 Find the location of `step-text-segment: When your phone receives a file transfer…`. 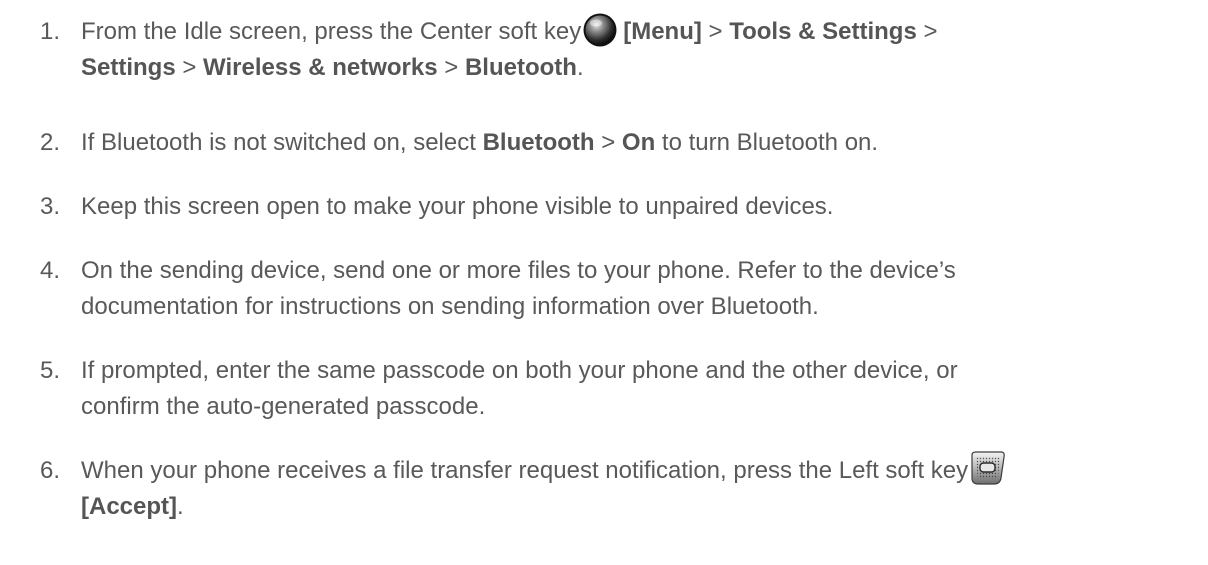

step-text-segment: When your phone receives a file transfer… is located at coordinates (525, 470).